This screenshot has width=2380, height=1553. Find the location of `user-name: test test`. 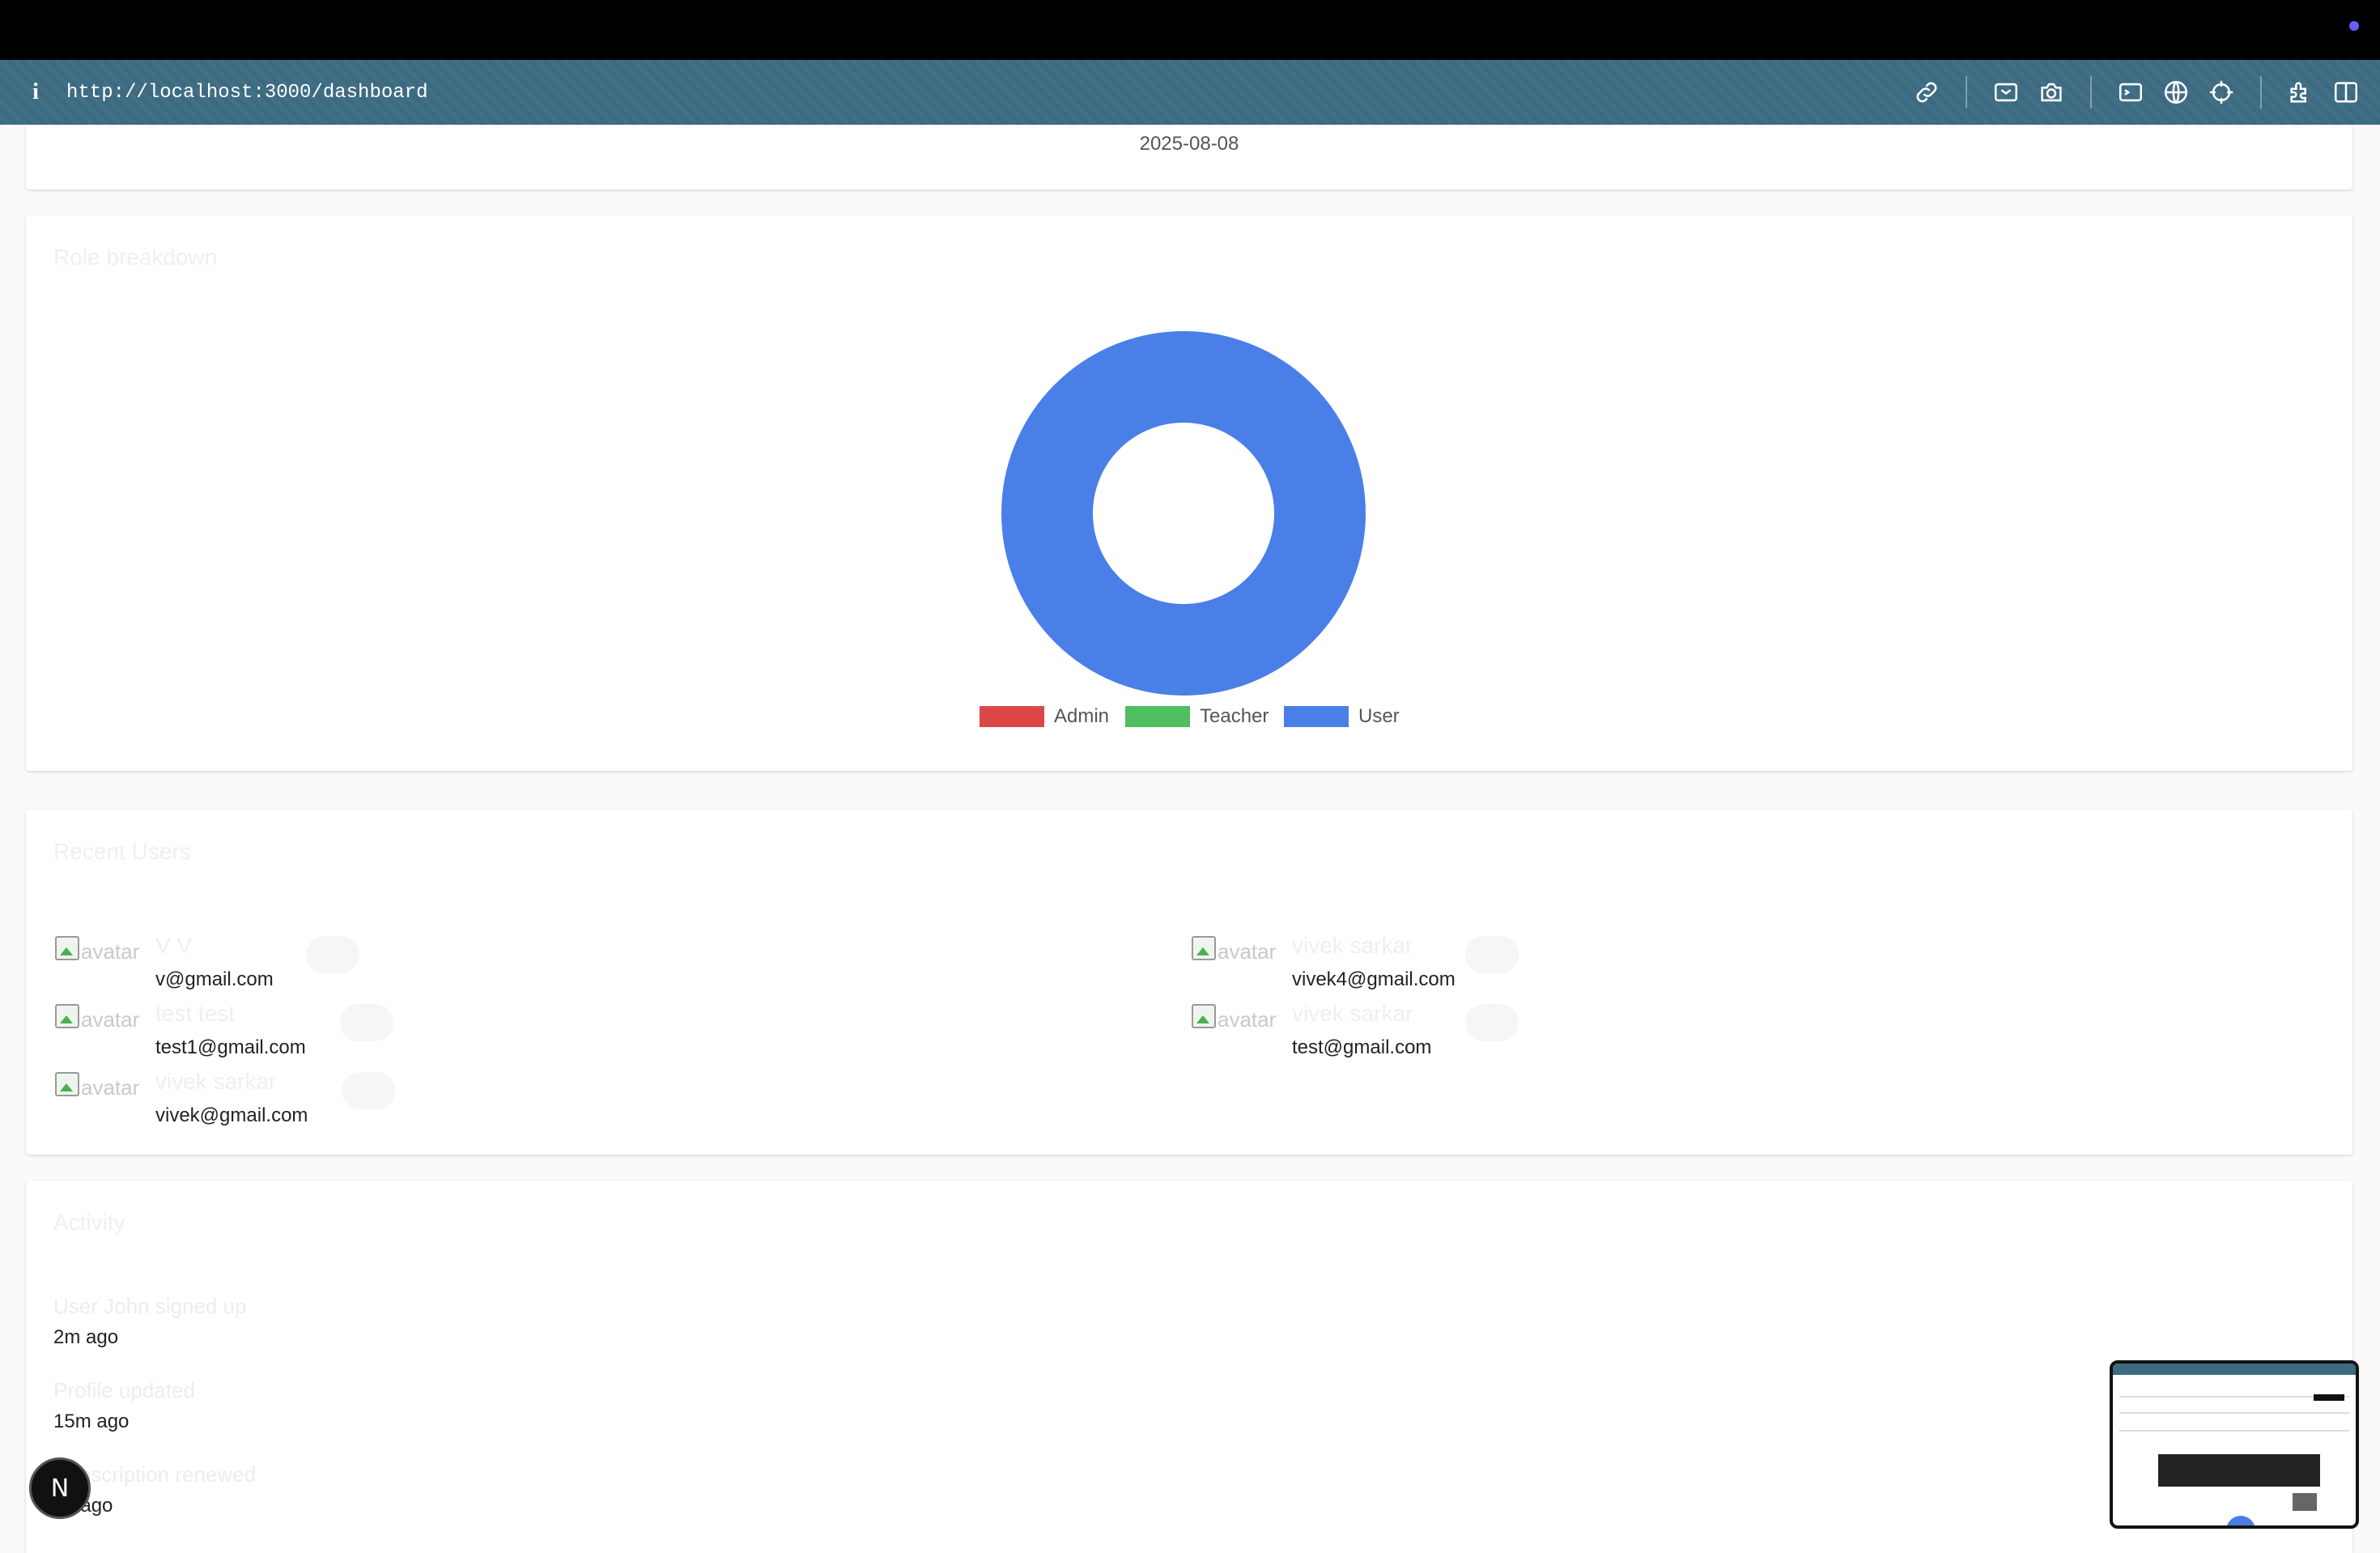

user-name: test test is located at coordinates (195, 1013).